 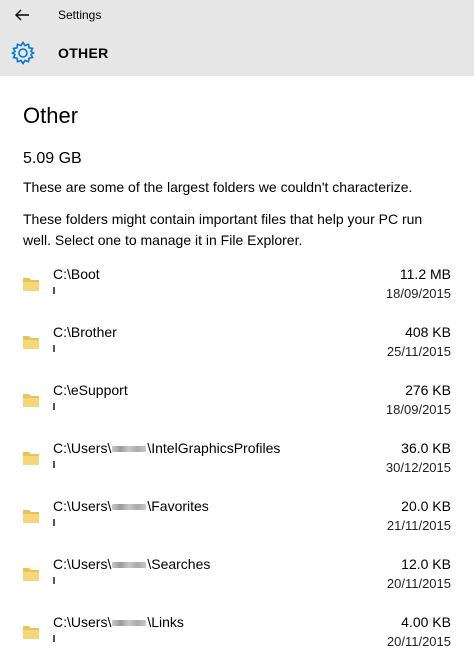 What do you see at coordinates (237, 642) in the screenshot?
I see `folder-row: C:\Users\ \Links 4.00 KB 20/11/2015` at bounding box center [237, 642].